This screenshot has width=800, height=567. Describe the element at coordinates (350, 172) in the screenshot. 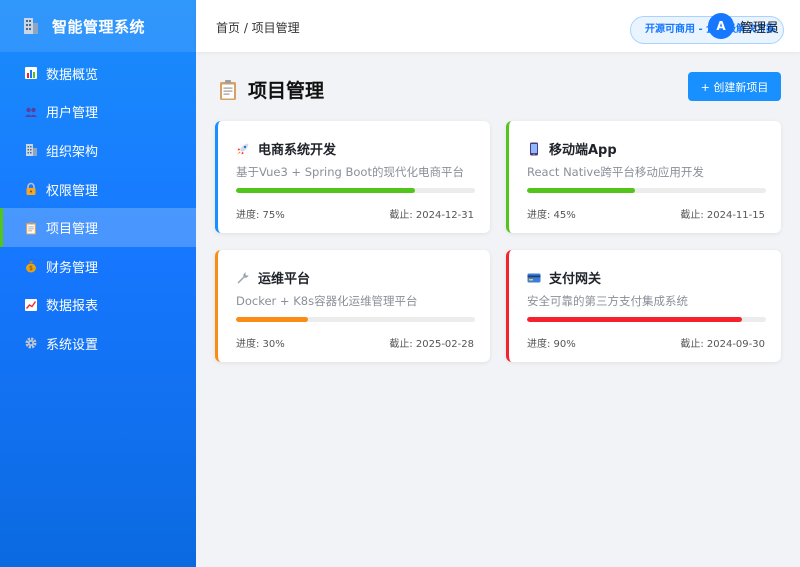

I see `project-description: 基于Vue3 + Spring Boot的现代化电商平台` at that location.